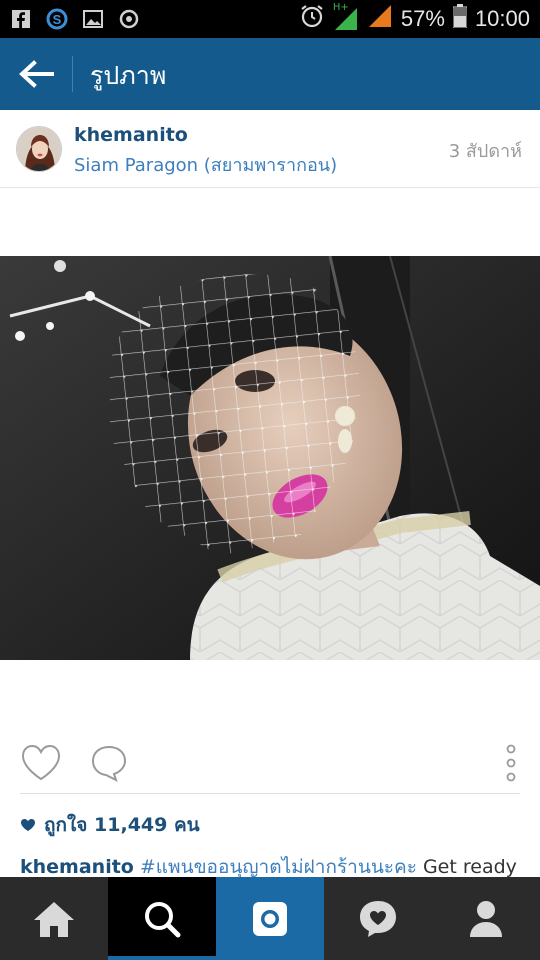  What do you see at coordinates (21, 19) in the screenshot?
I see `facebook-icon` at bounding box center [21, 19].